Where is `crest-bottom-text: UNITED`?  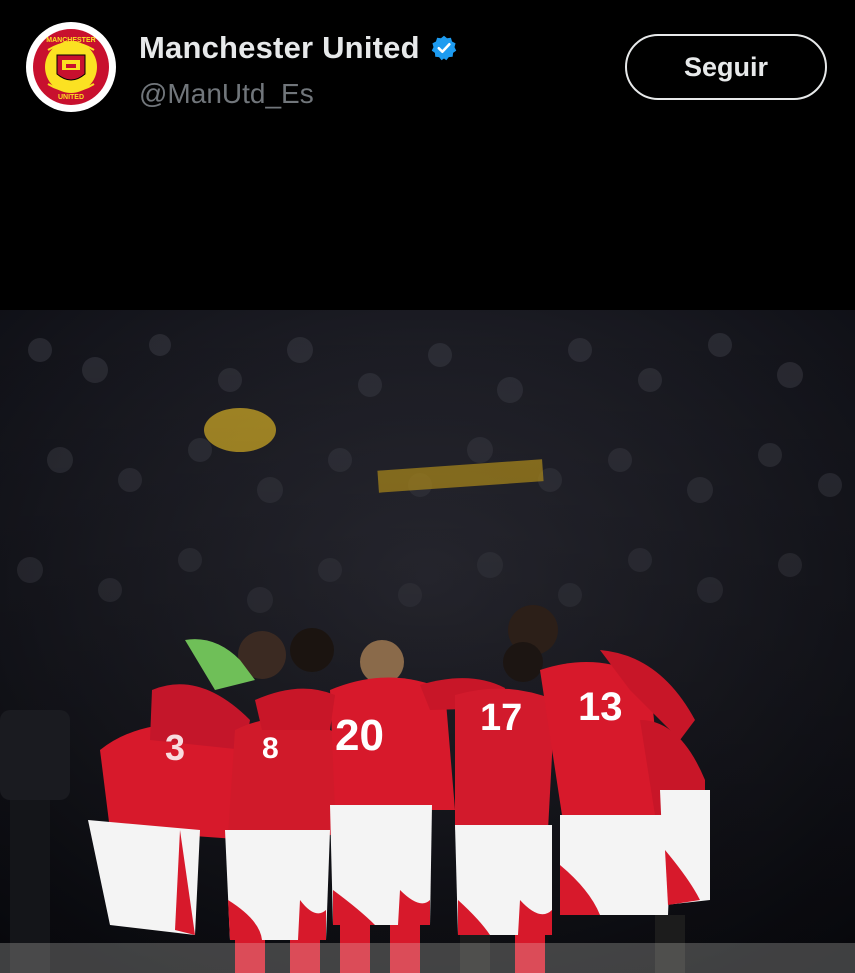 crest-bottom-text: UNITED is located at coordinates (71, 97).